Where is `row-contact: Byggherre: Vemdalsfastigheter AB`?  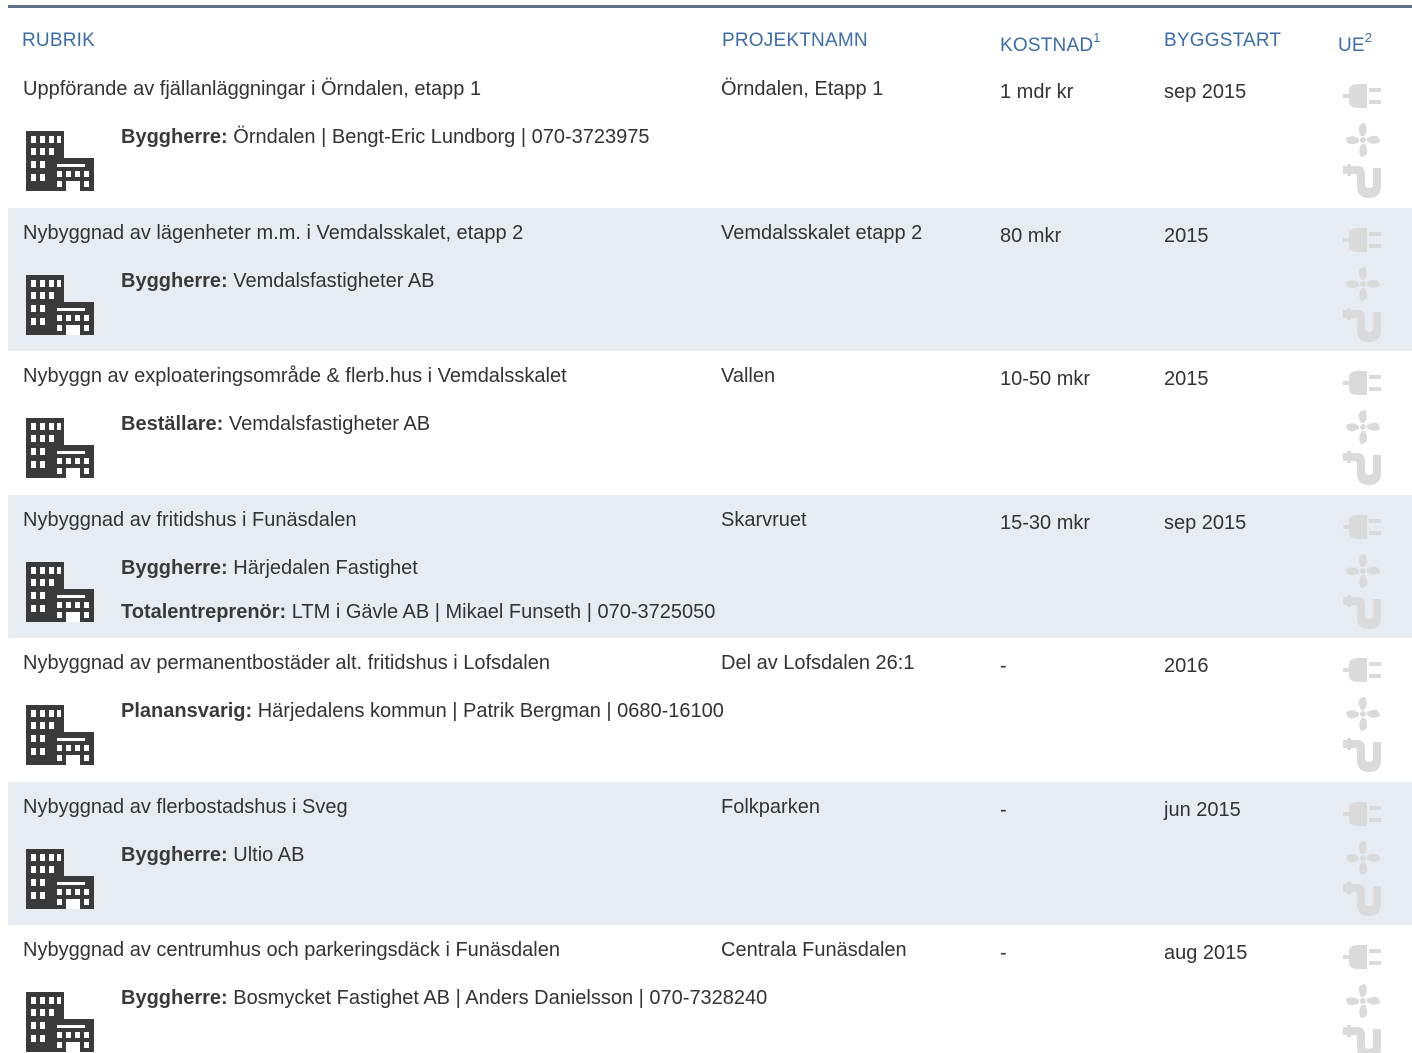
row-contact: Byggherre: Vemdalsfastigheter AB is located at coordinates (278, 281).